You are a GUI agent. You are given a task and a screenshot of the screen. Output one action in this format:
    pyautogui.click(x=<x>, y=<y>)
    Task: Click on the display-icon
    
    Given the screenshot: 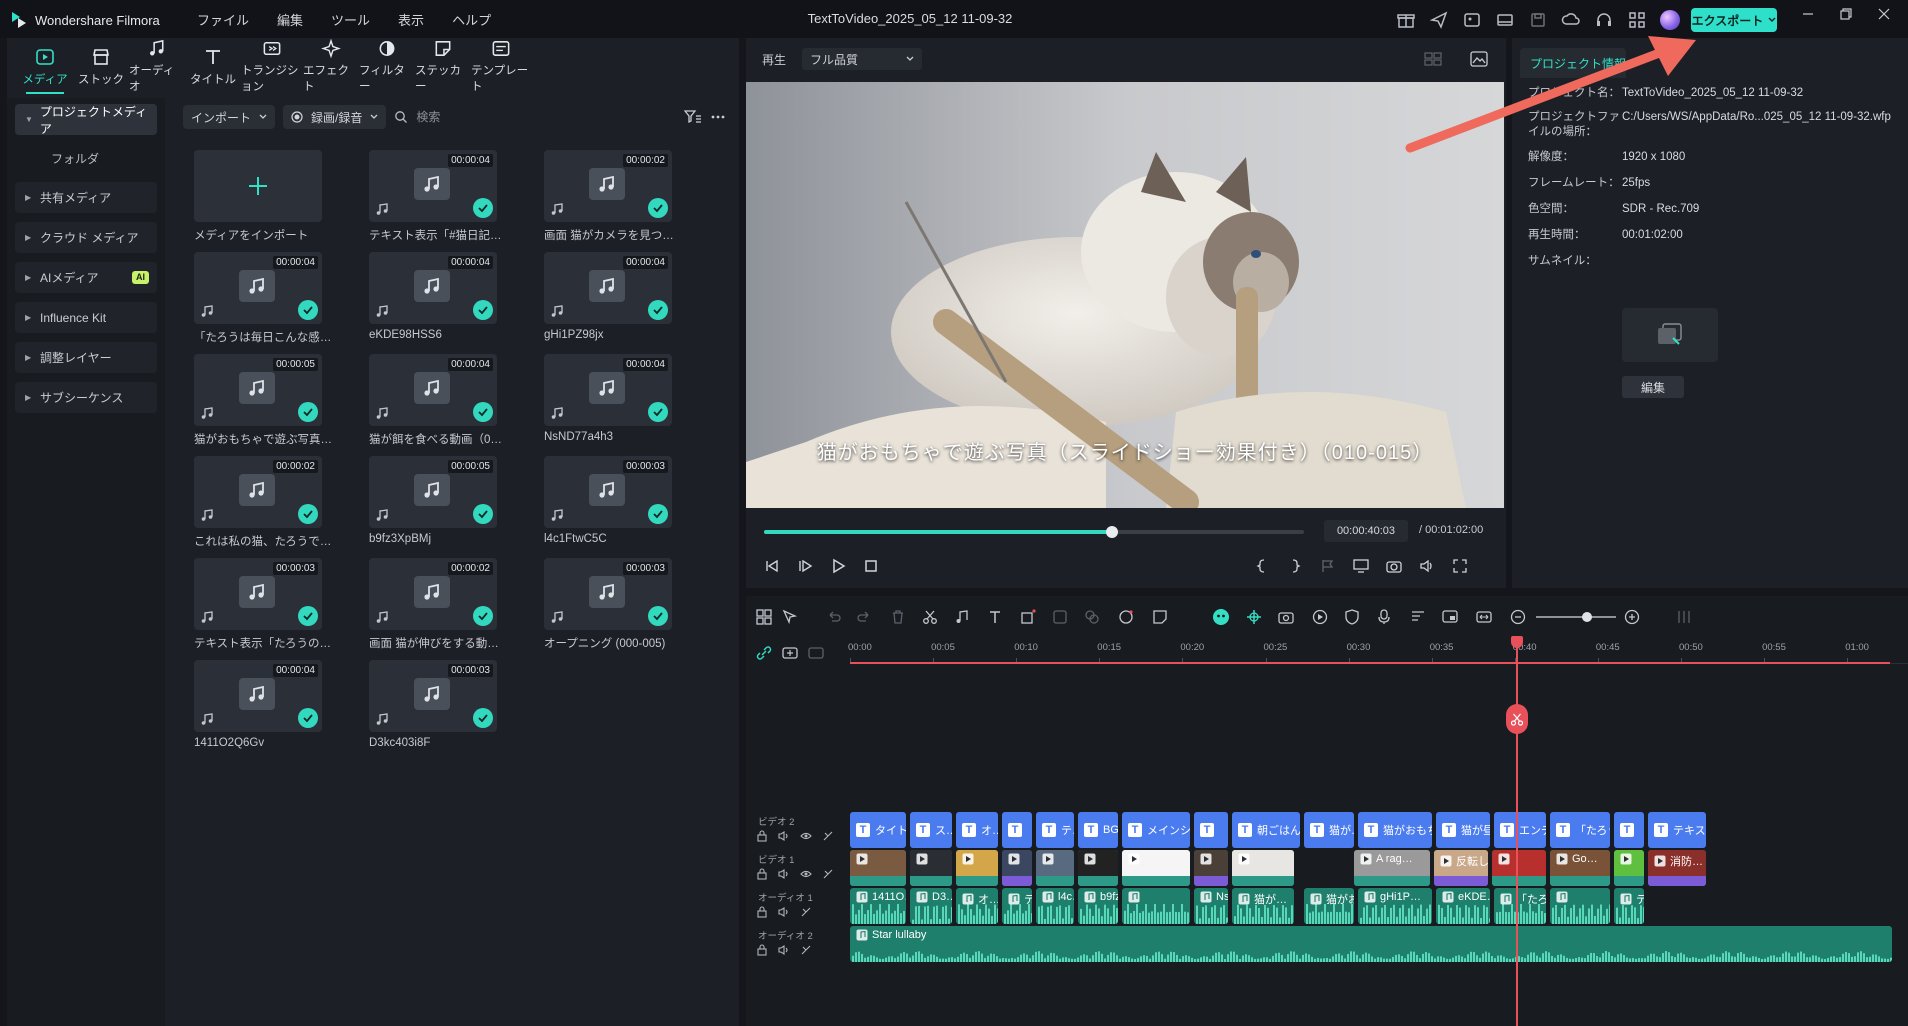 What is the action you would take?
    pyautogui.click(x=1361, y=566)
    